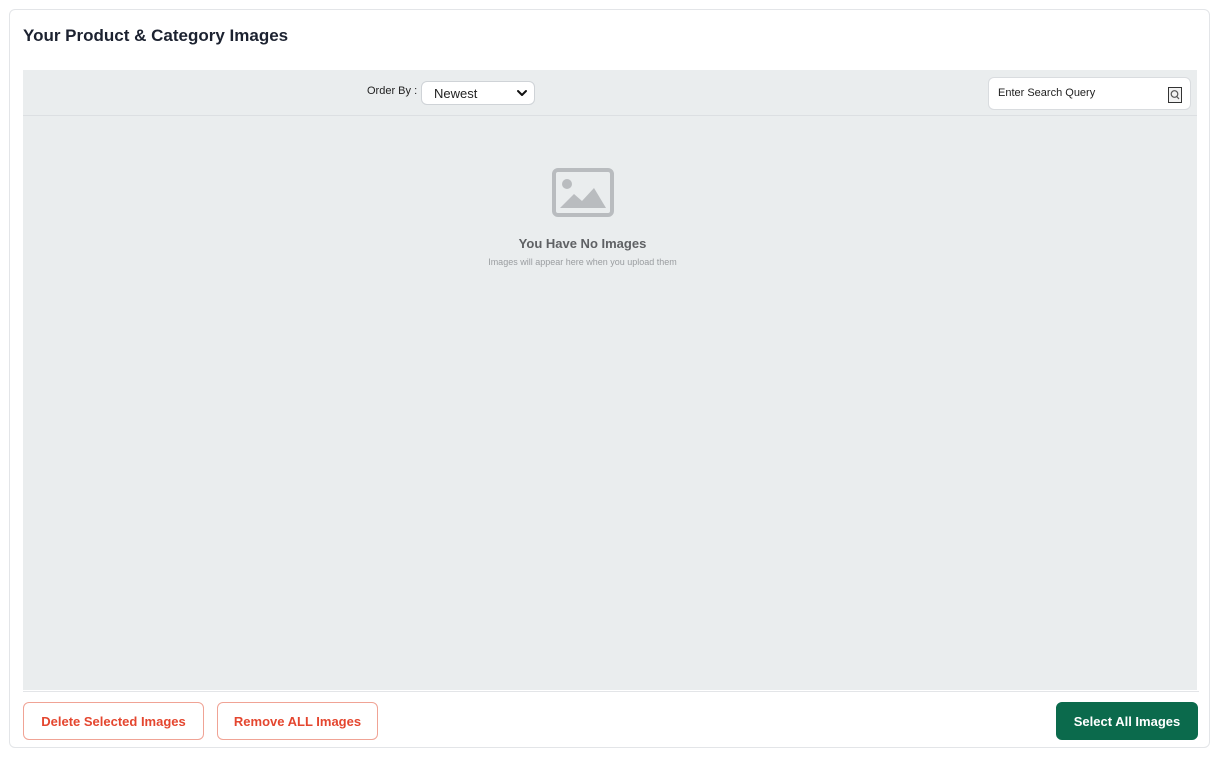 This screenshot has width=1216, height=759. What do you see at coordinates (113, 721) in the screenshot?
I see `delete-selected-images-button: Delete Selected Images` at bounding box center [113, 721].